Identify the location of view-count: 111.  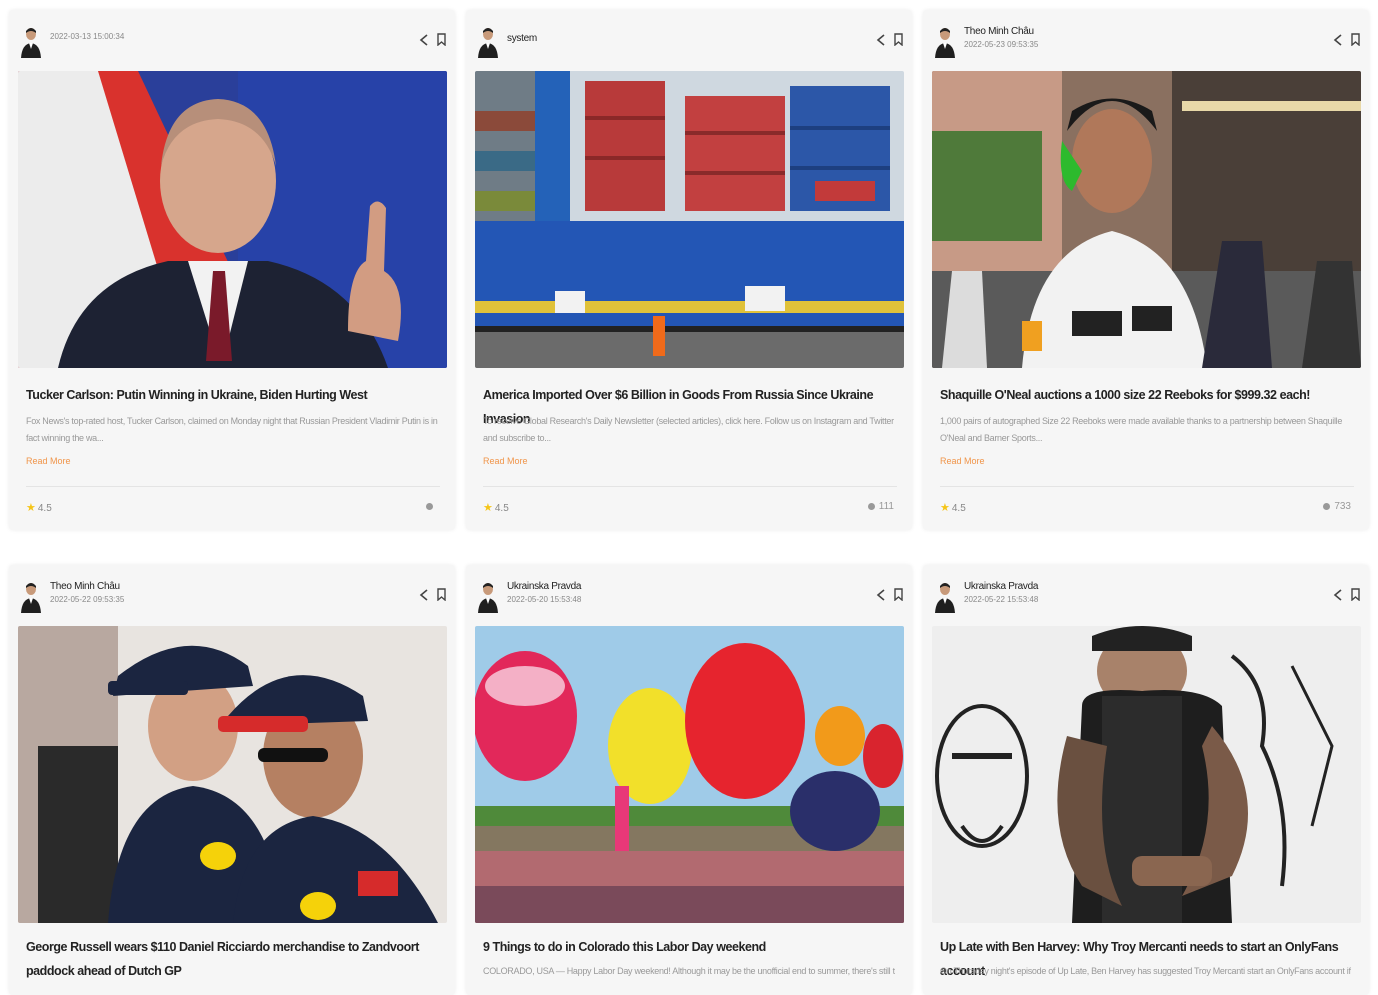
(880, 506).